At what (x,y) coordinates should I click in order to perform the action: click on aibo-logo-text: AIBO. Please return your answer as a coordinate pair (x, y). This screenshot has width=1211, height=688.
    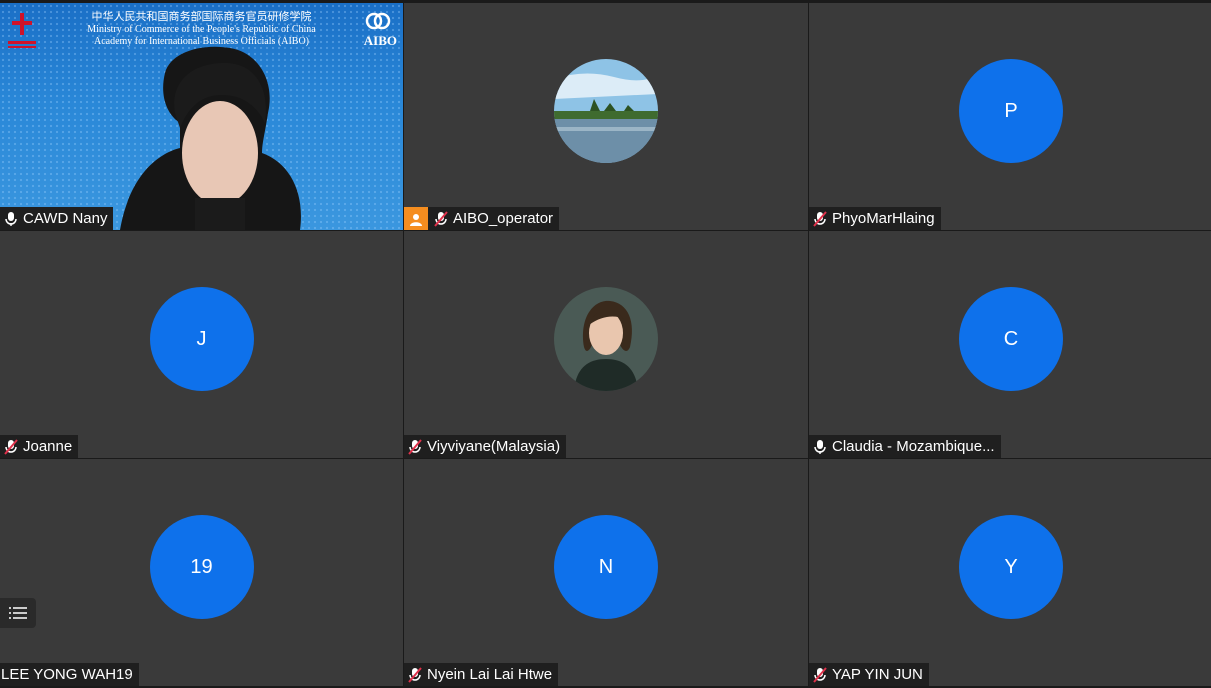
    Looking at the image, I should click on (380, 40).